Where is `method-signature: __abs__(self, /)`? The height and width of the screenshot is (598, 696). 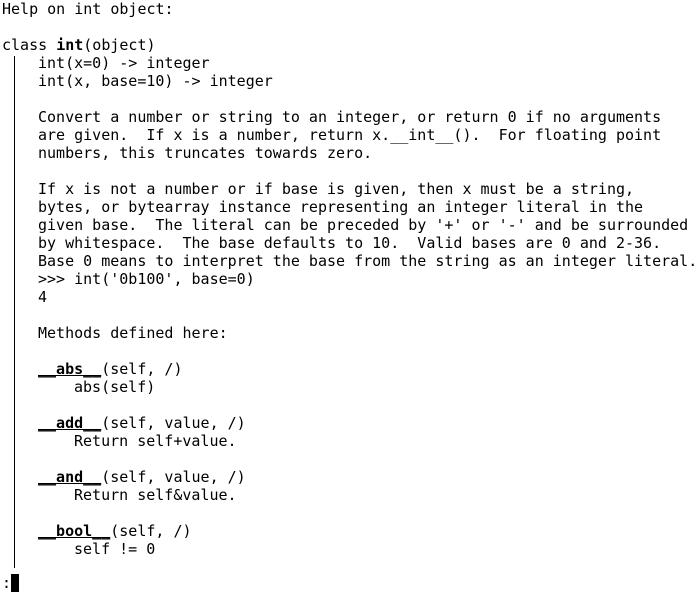 method-signature: __abs__(self, /) is located at coordinates (110, 369).